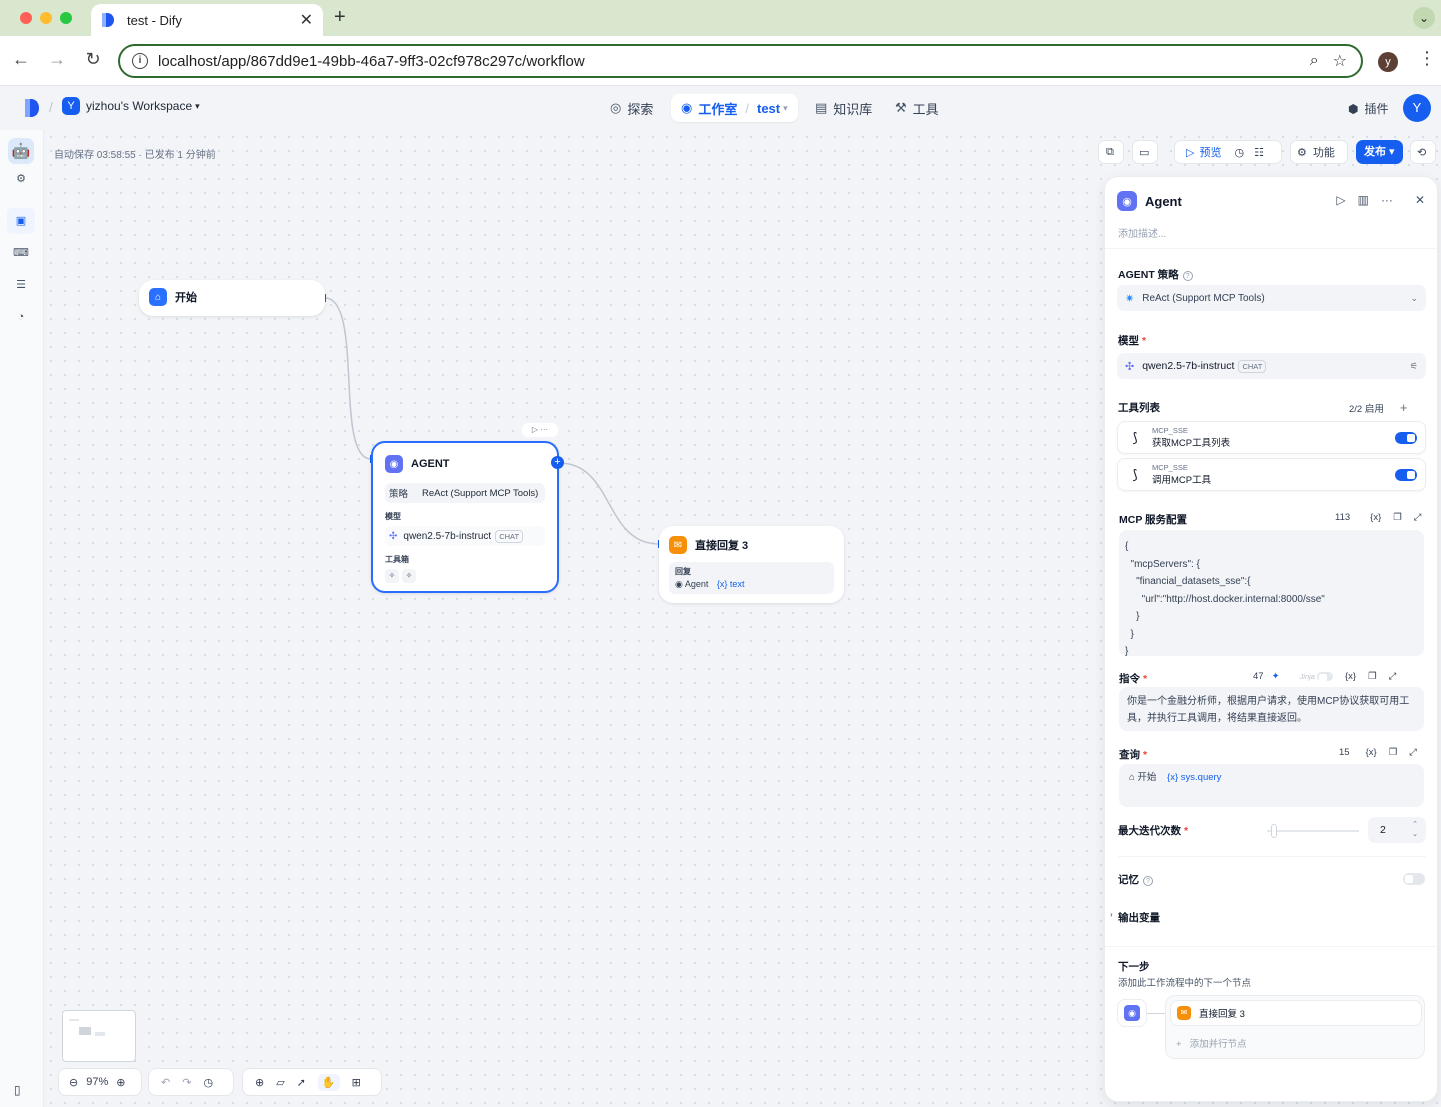 The image size is (1441, 1107). I want to click on browser-tab: test - Dify ✕, so click(207, 20).